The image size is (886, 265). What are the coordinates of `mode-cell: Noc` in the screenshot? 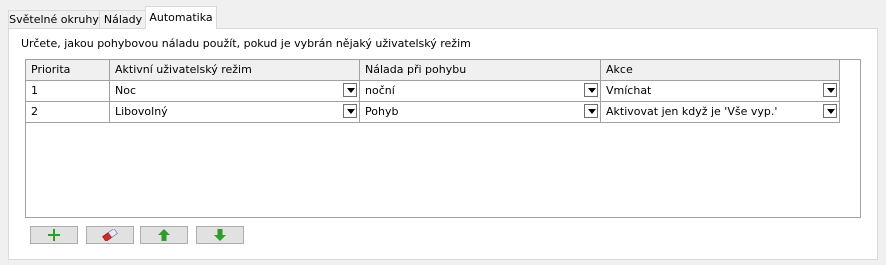 It's located at (235, 91).